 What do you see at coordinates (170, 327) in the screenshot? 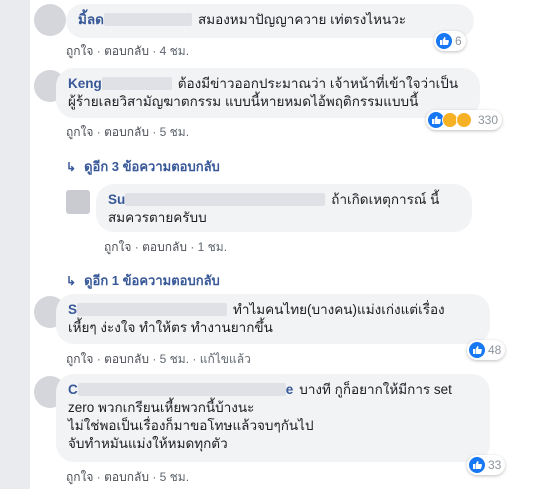
I see `comment-text: เหี้ยๆ ง่ะงใจ ทำให้ตร ทำงานยากขึ้น` at bounding box center [170, 327].